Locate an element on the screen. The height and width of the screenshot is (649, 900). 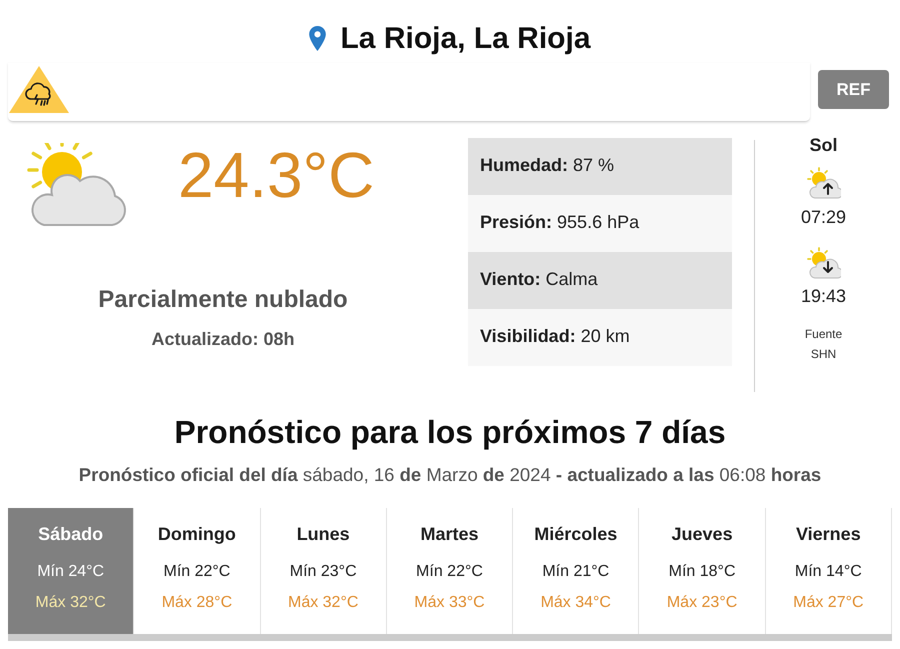
max-temperature: Máx 34°C is located at coordinates (576, 603).